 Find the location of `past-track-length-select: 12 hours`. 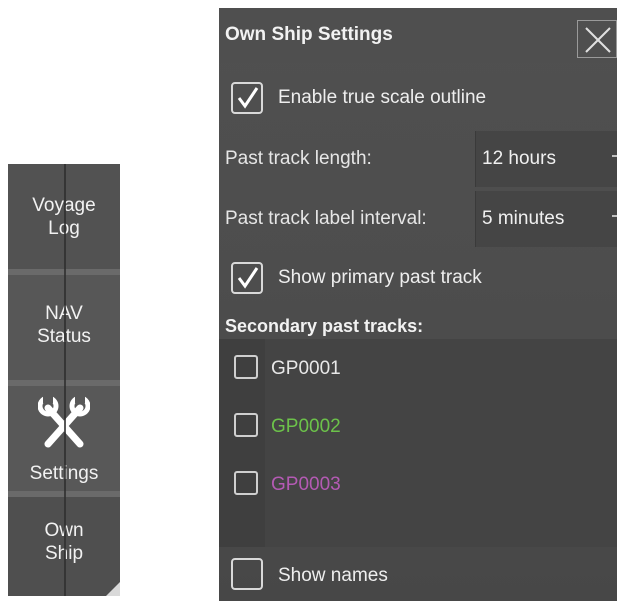

past-track-length-select: 12 hours is located at coordinates (546, 159).